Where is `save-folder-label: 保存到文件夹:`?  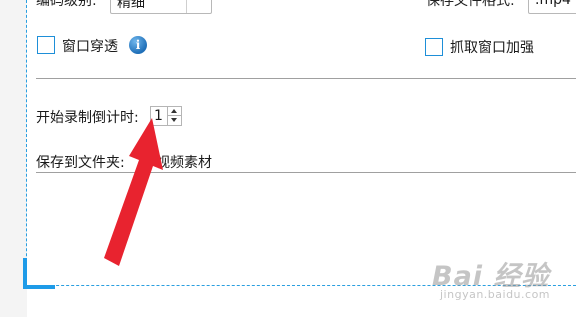 save-folder-label: 保存到文件夹: is located at coordinates (80, 163).